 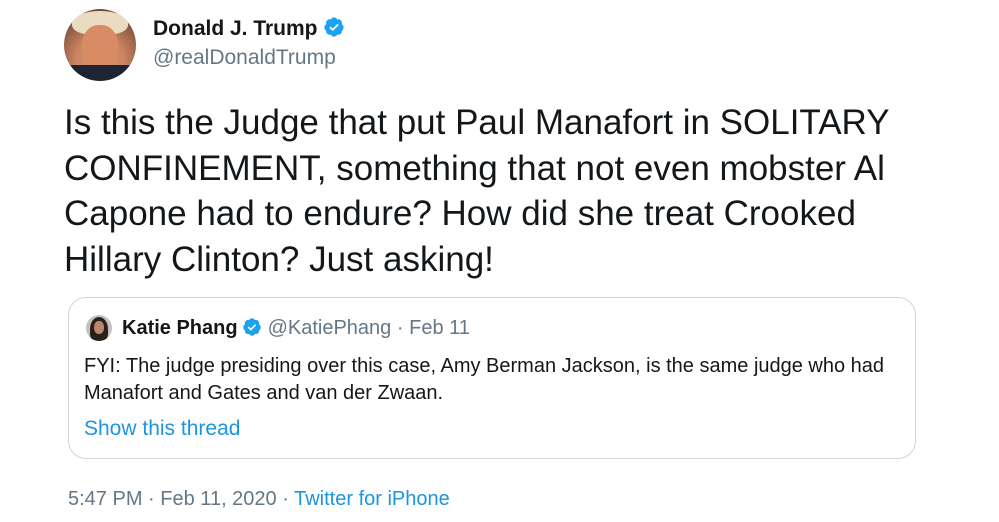 What do you see at coordinates (218, 499) in the screenshot?
I see `tweet-date: Feb 11, 2020` at bounding box center [218, 499].